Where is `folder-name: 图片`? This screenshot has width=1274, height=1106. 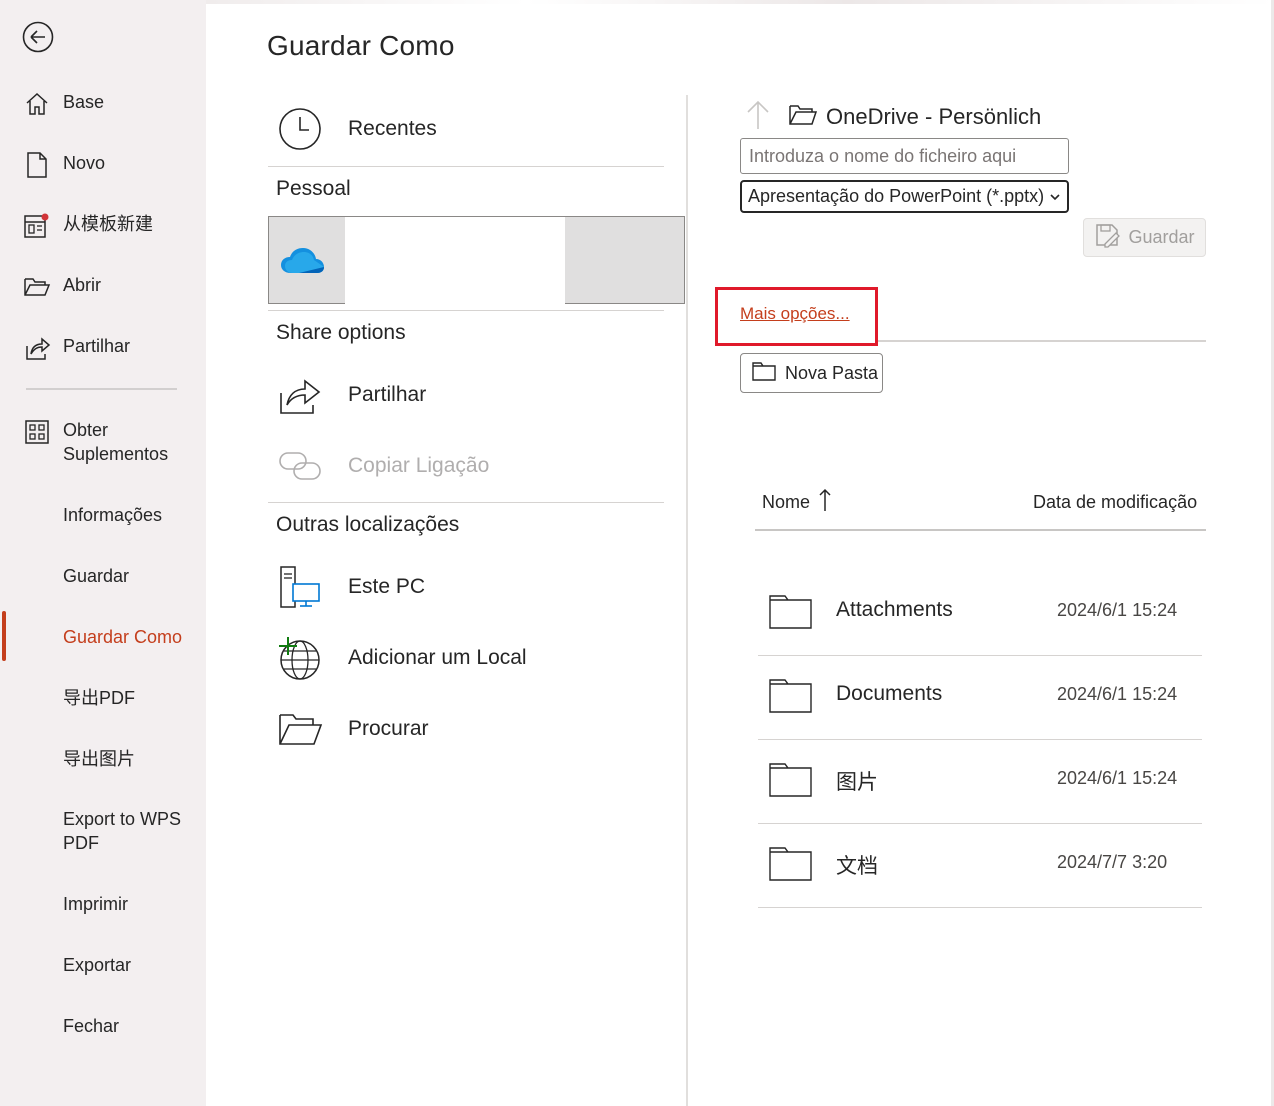 folder-name: 图片 is located at coordinates (857, 782).